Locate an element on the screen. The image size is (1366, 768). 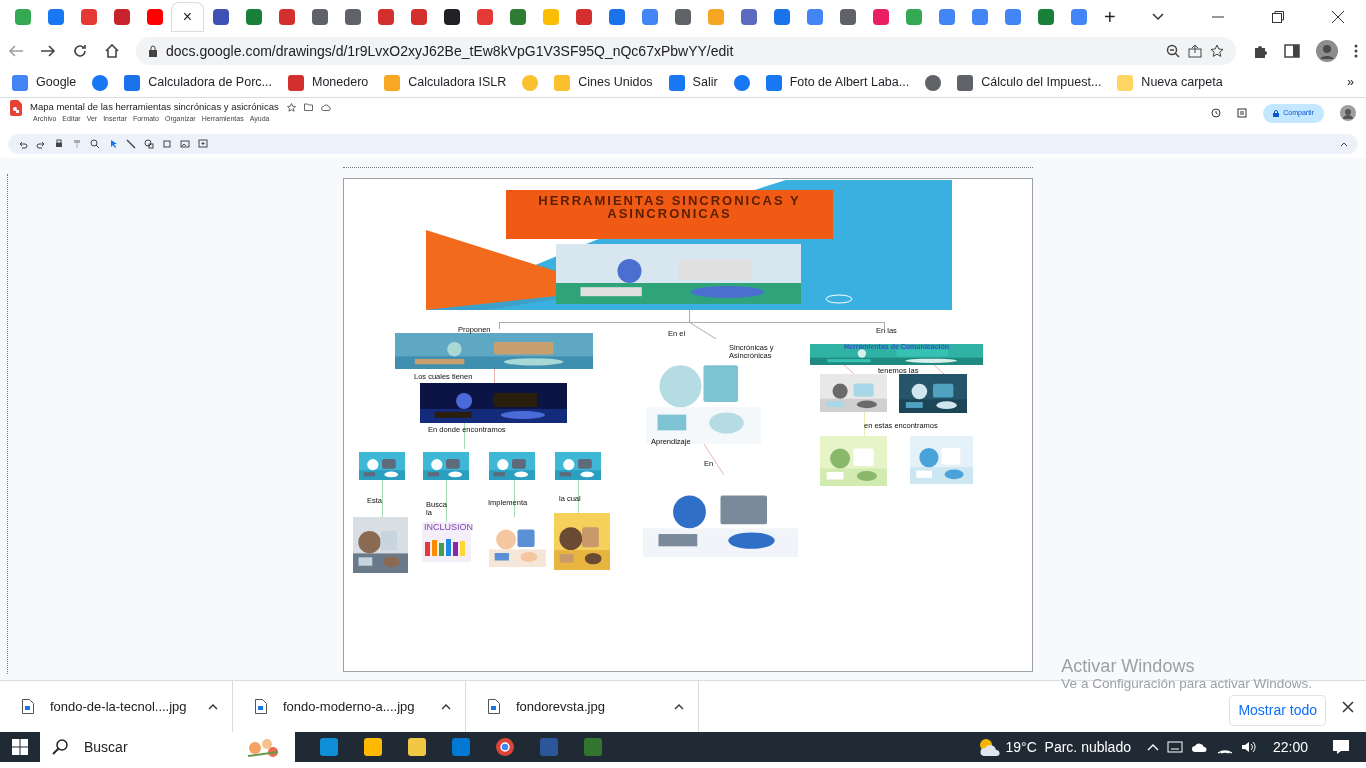
activation-hint: Ve a Configuración para activar Windows. is located at coordinates (1186, 684).